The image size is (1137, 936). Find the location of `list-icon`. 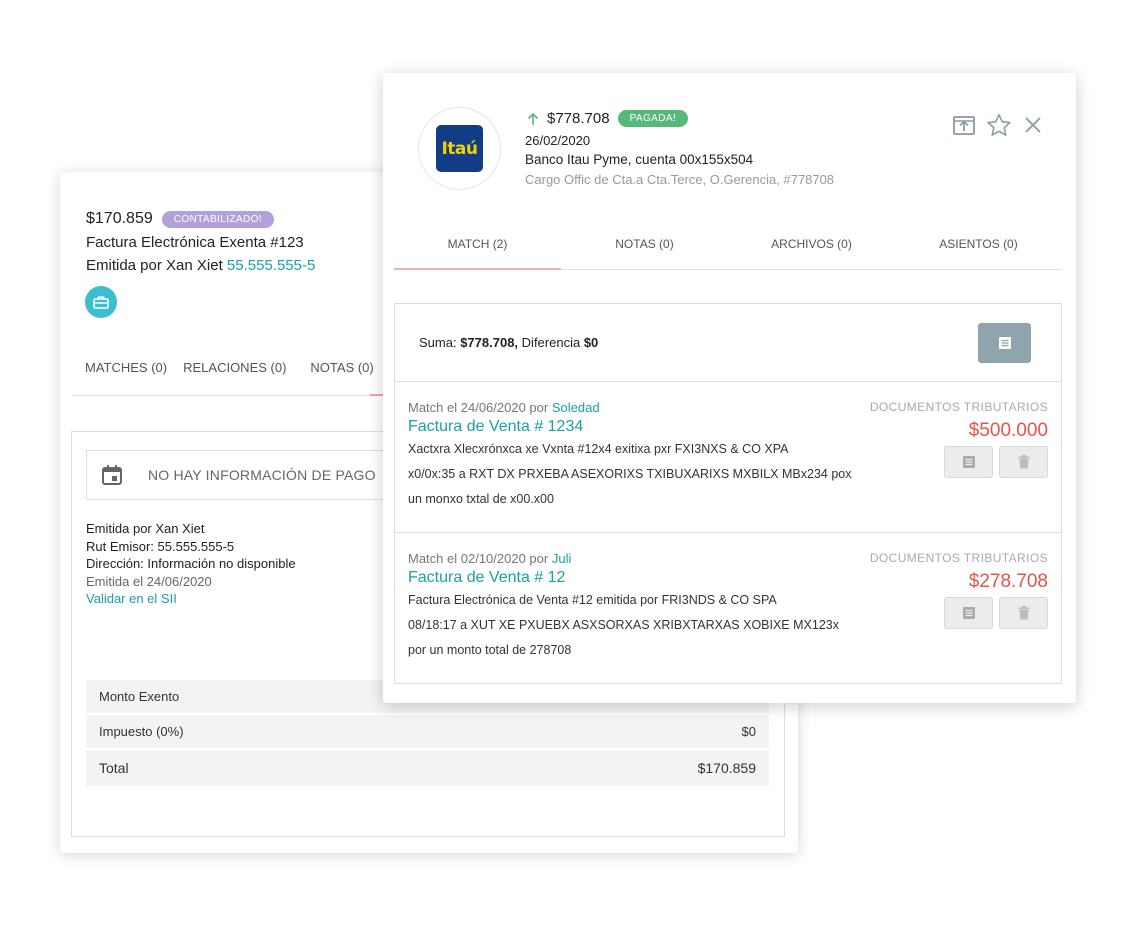

list-icon is located at coordinates (1004, 342).